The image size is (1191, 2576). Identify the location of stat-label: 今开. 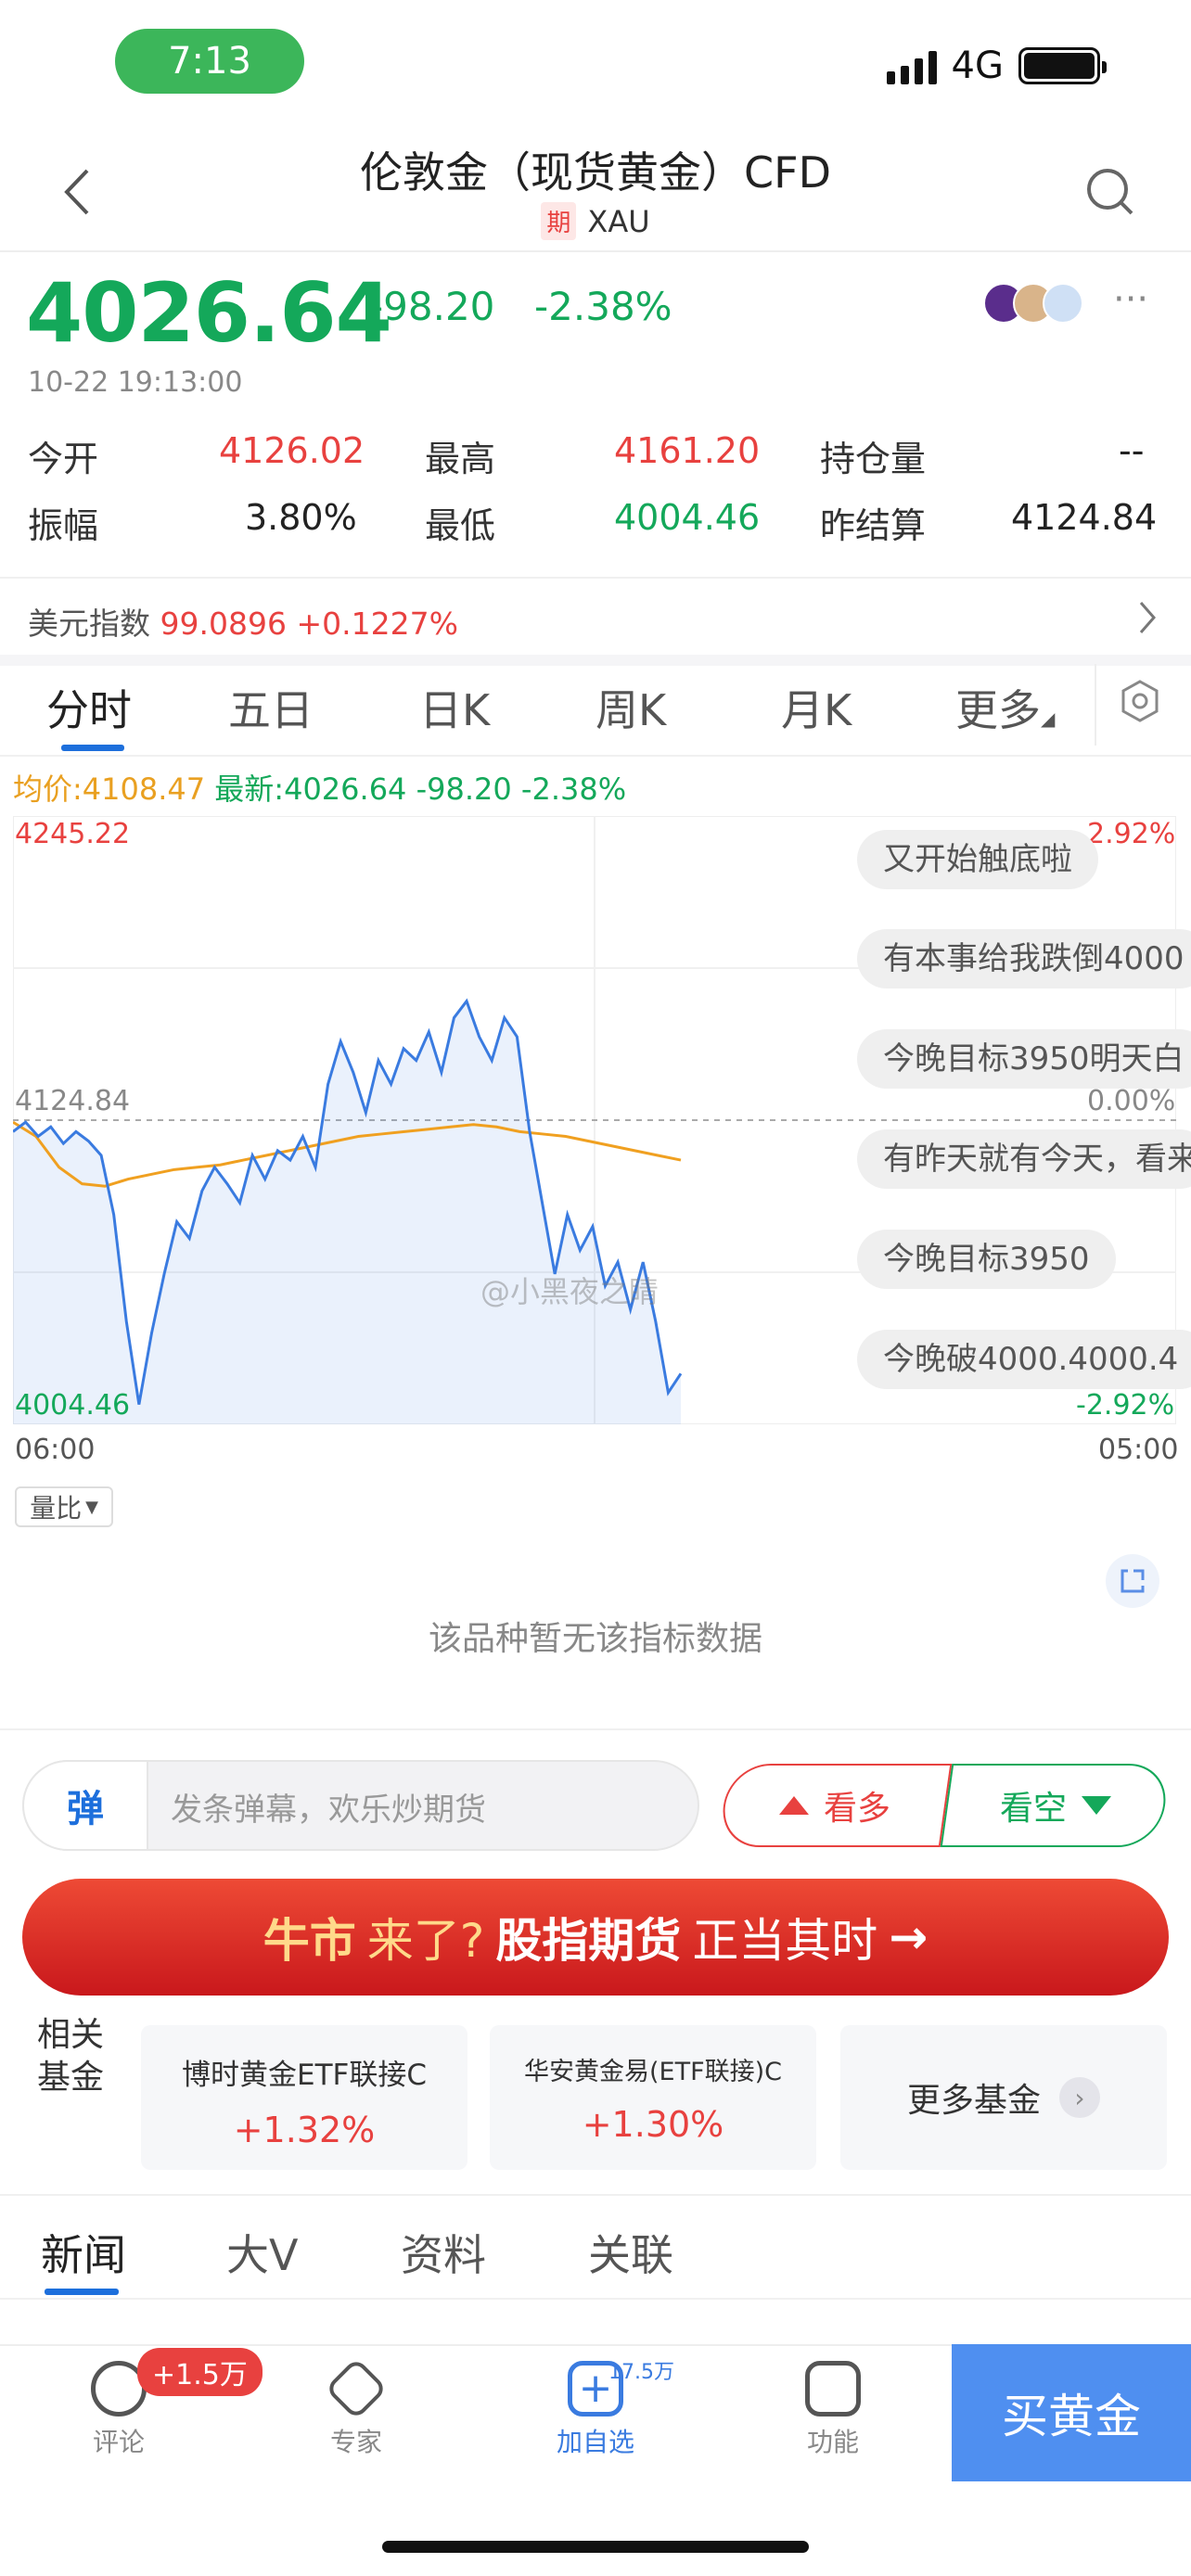
(63, 459).